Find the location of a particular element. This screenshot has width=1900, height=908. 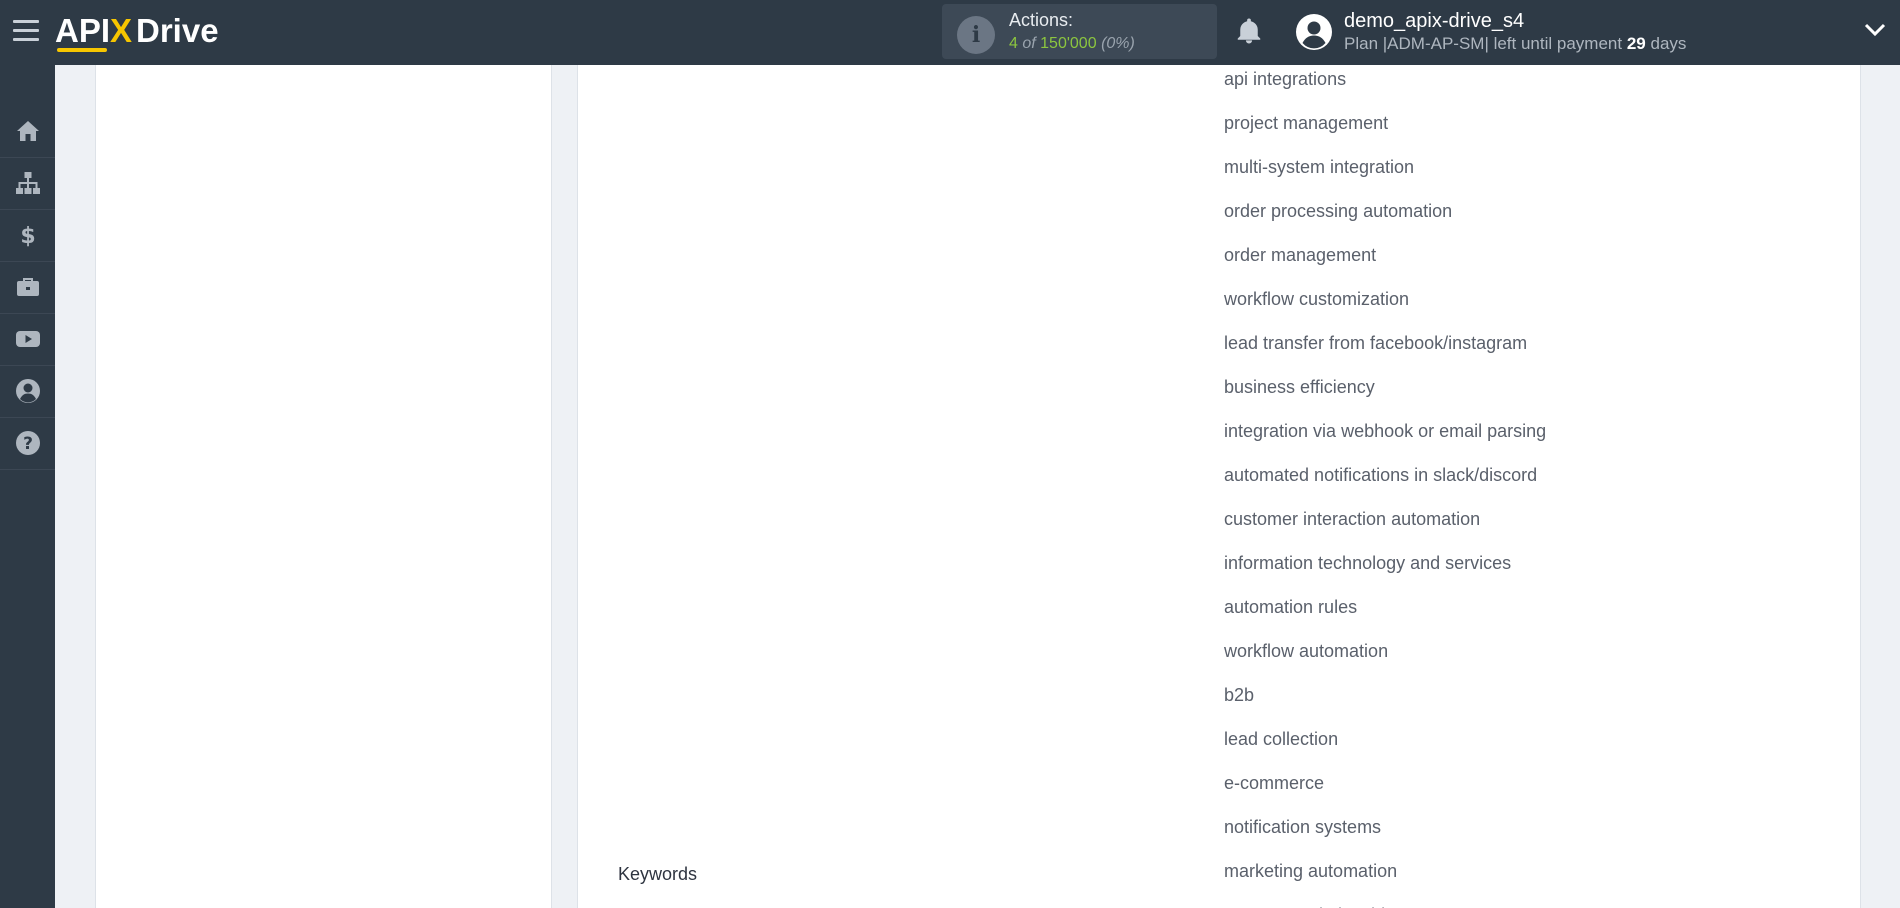

info-icon: i is located at coordinates (976, 35).